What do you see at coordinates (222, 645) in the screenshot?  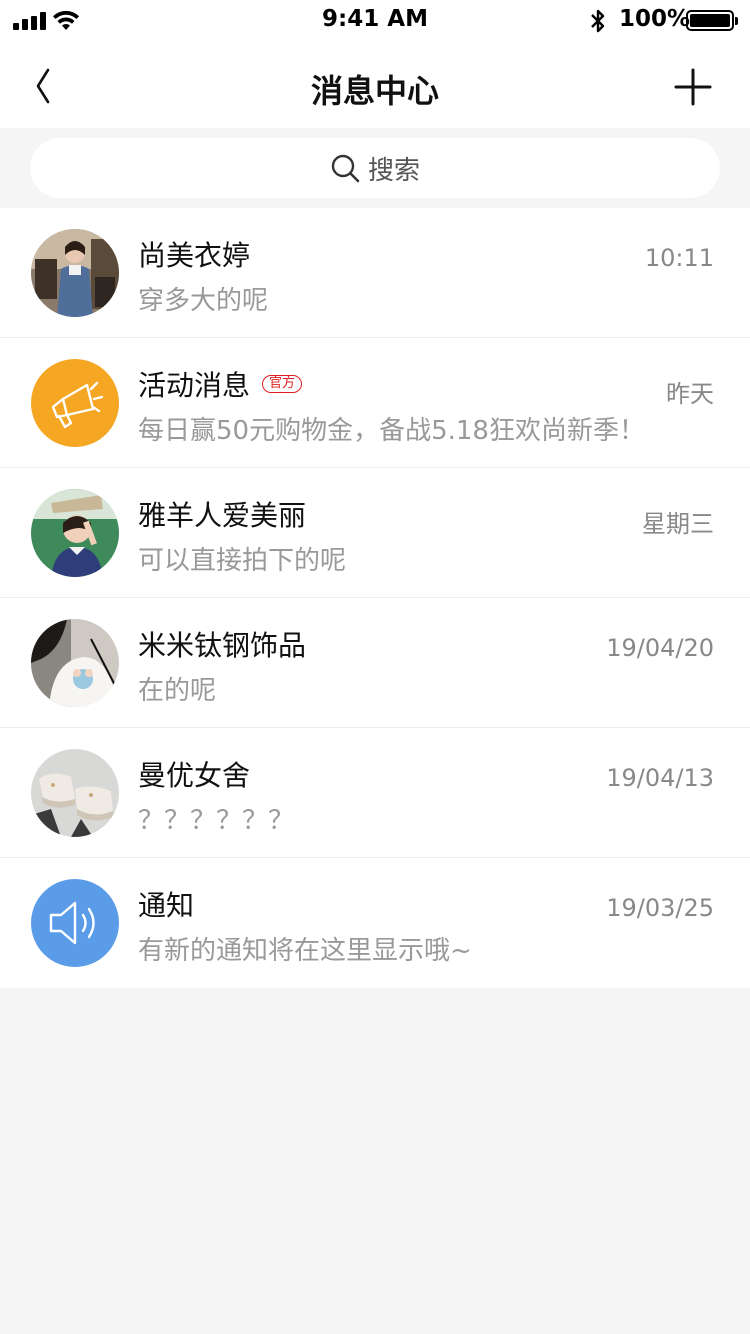 I see `contact-name: 米米钛钢饰品` at bounding box center [222, 645].